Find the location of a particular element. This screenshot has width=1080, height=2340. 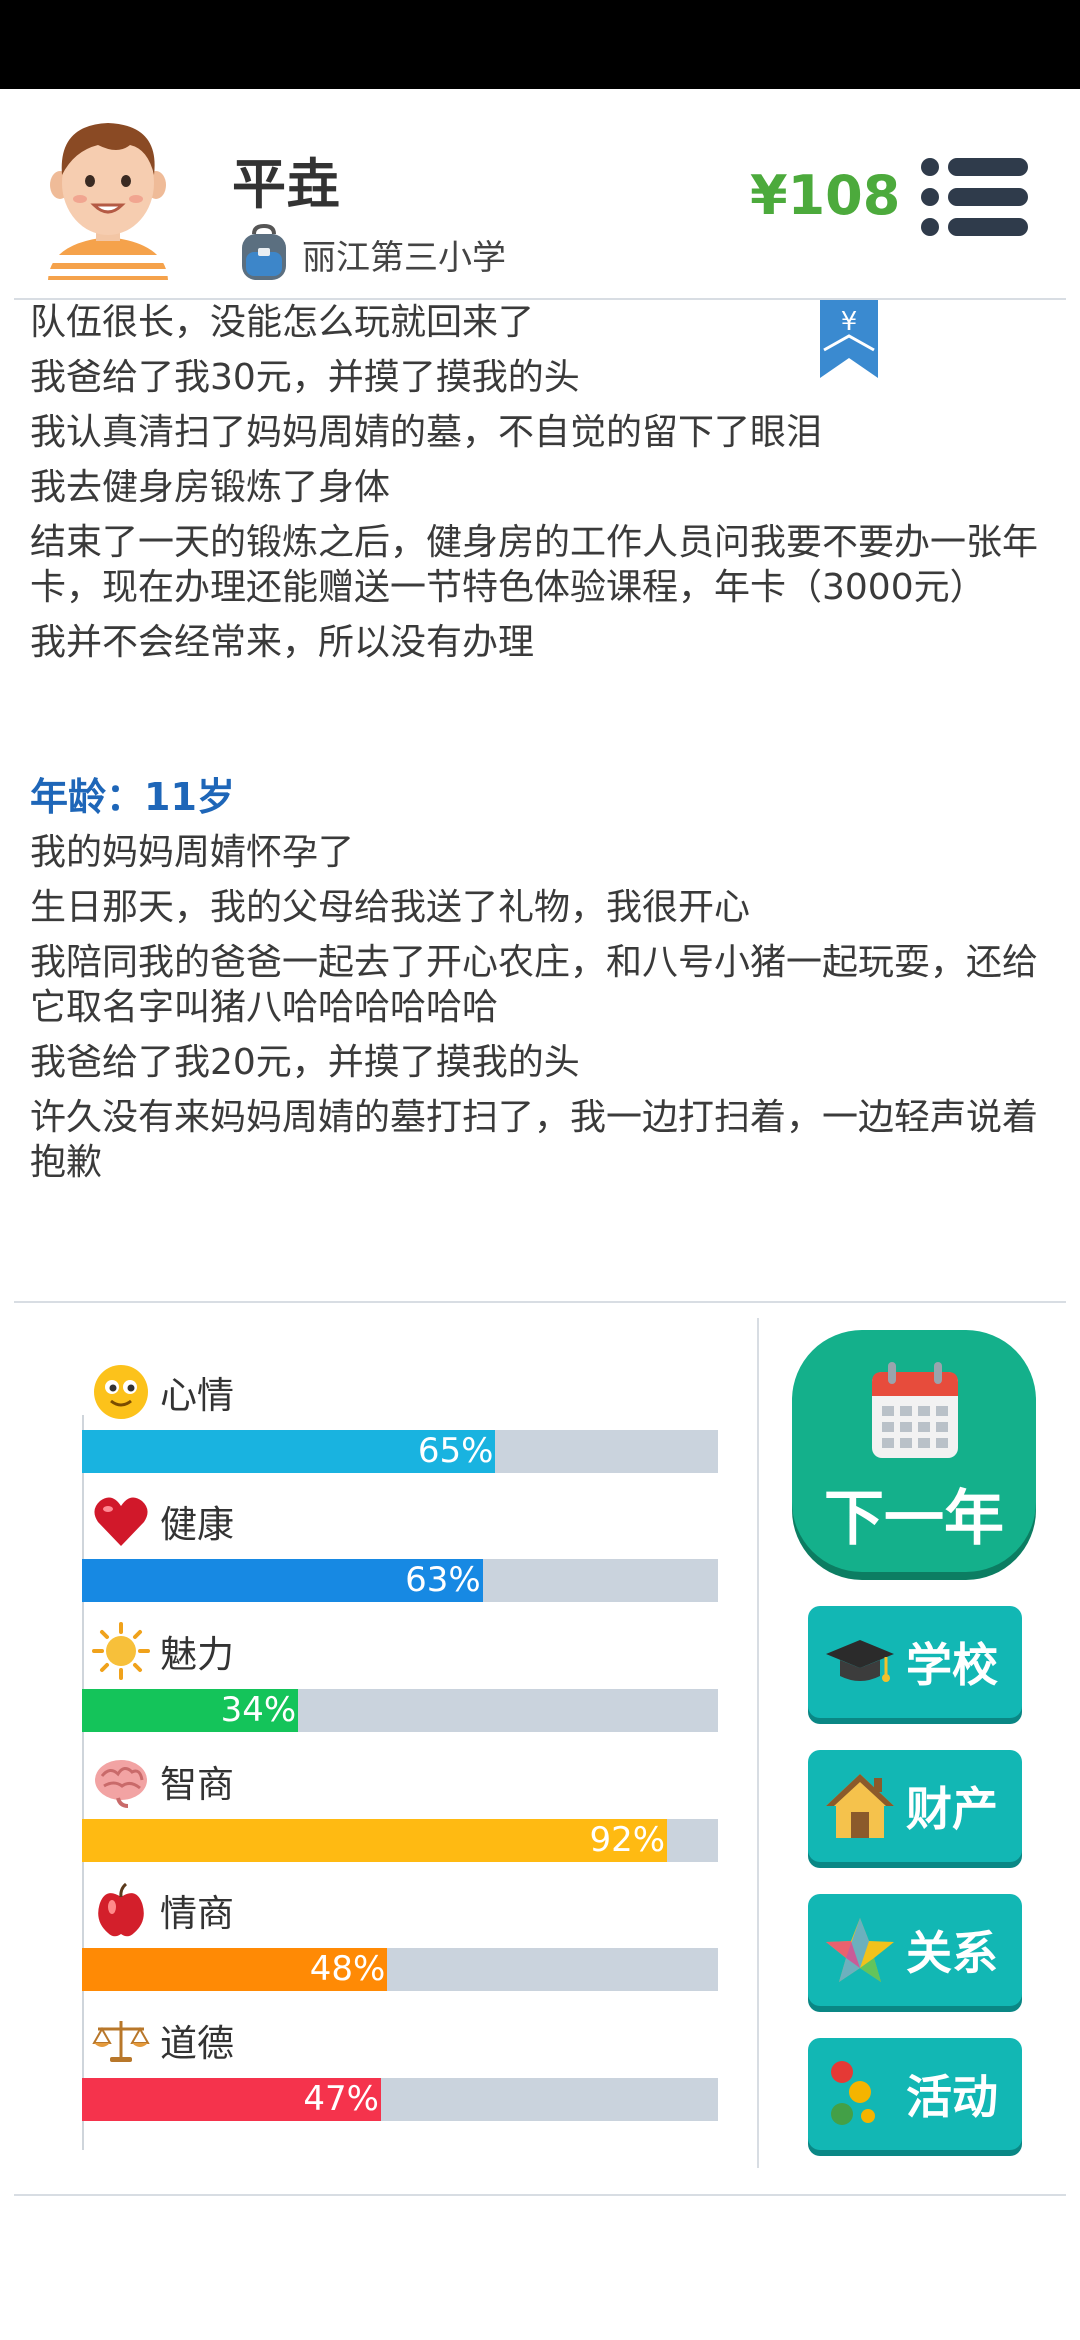

stat-percent: 47% is located at coordinates (341, 2099).